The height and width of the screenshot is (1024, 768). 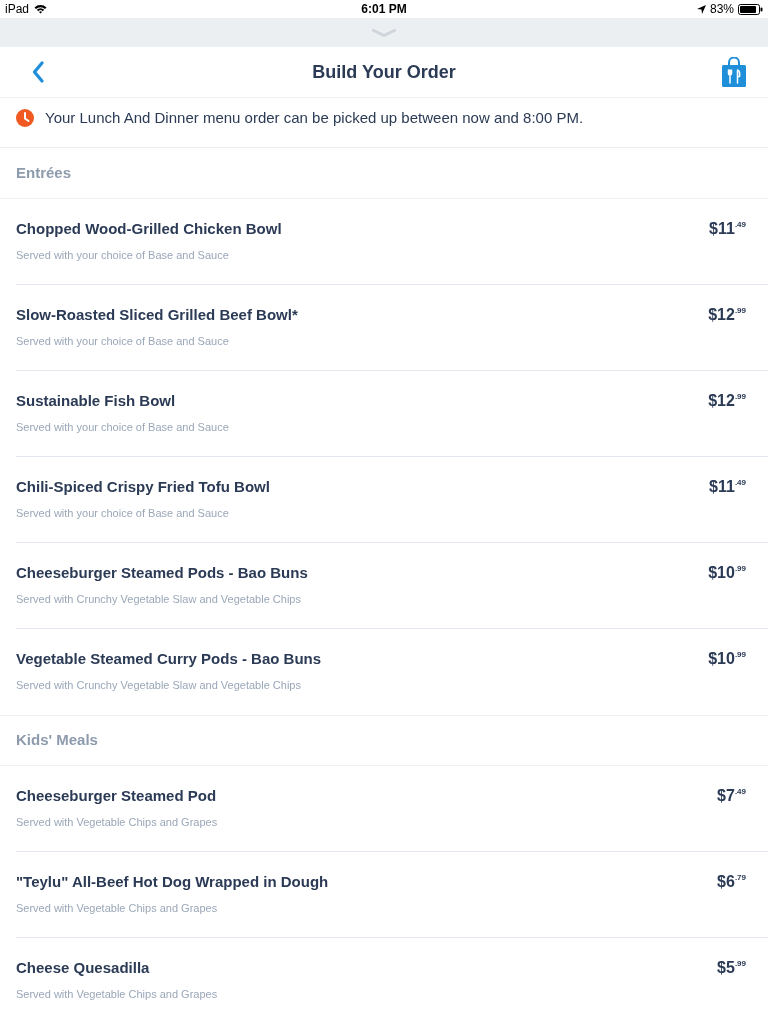 What do you see at coordinates (750, 9) in the screenshot?
I see `battery-icon` at bounding box center [750, 9].